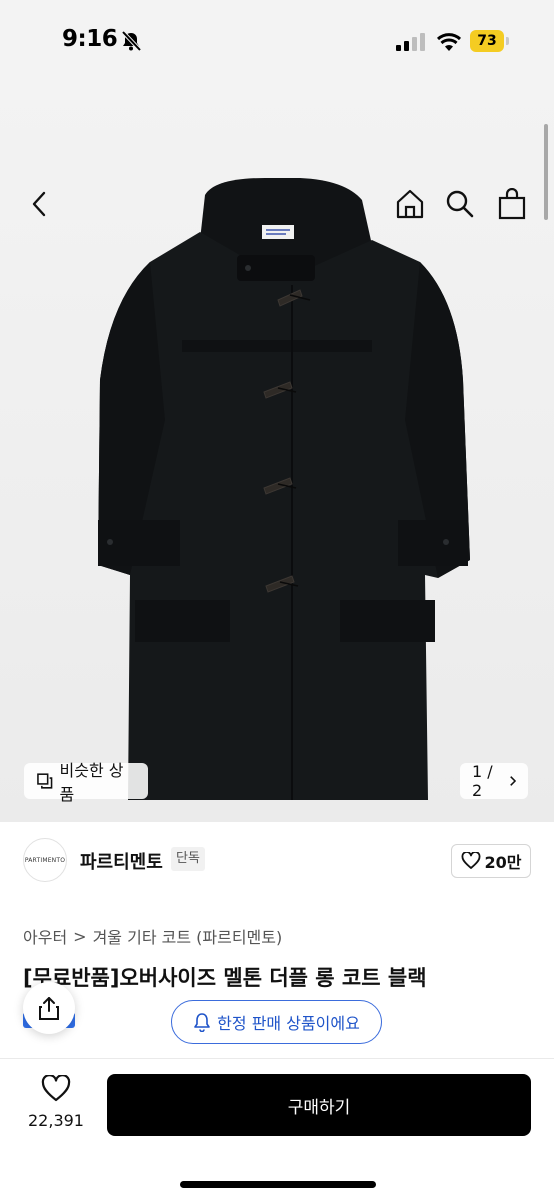 The width and height of the screenshot is (554, 1200). I want to click on image-pager-count: 1 / 2, so click(482, 781).